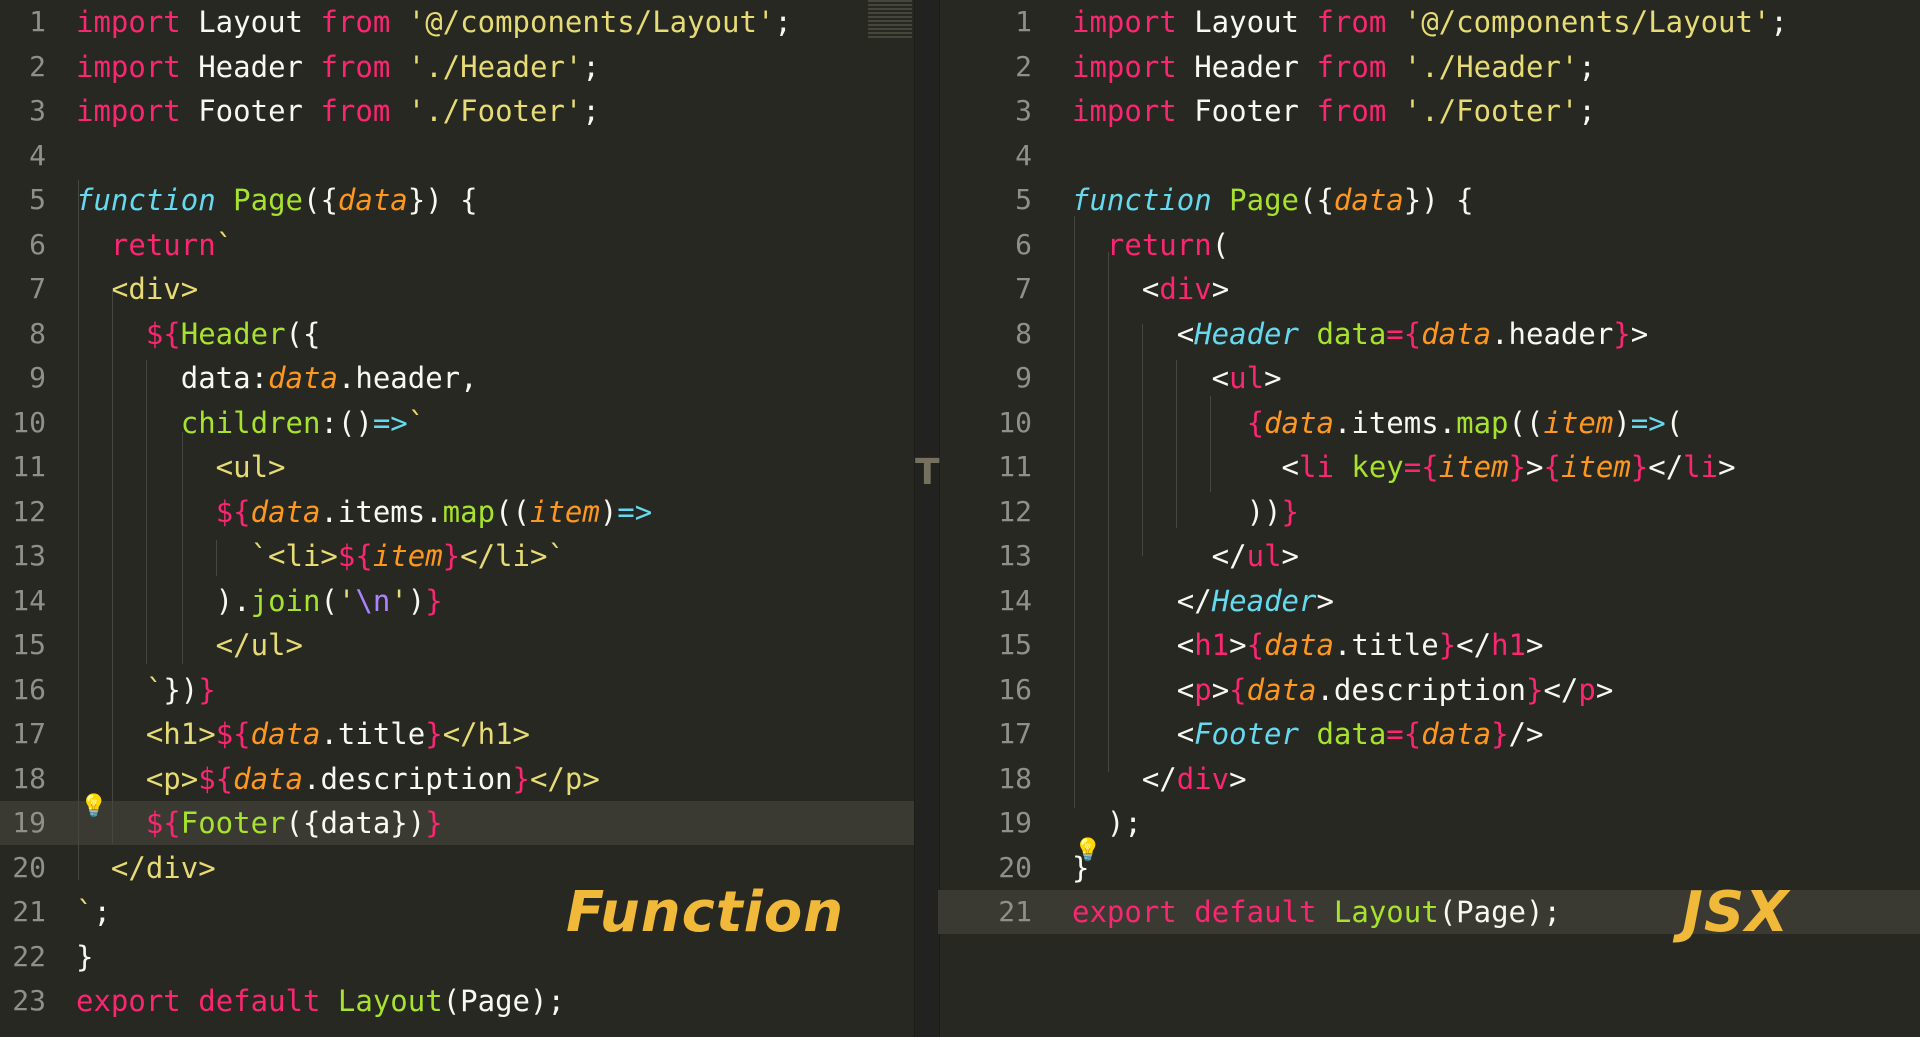 The height and width of the screenshot is (1037, 1920). Describe the element at coordinates (1429, 601) in the screenshot. I see `code-line: 14 </Header>` at that location.